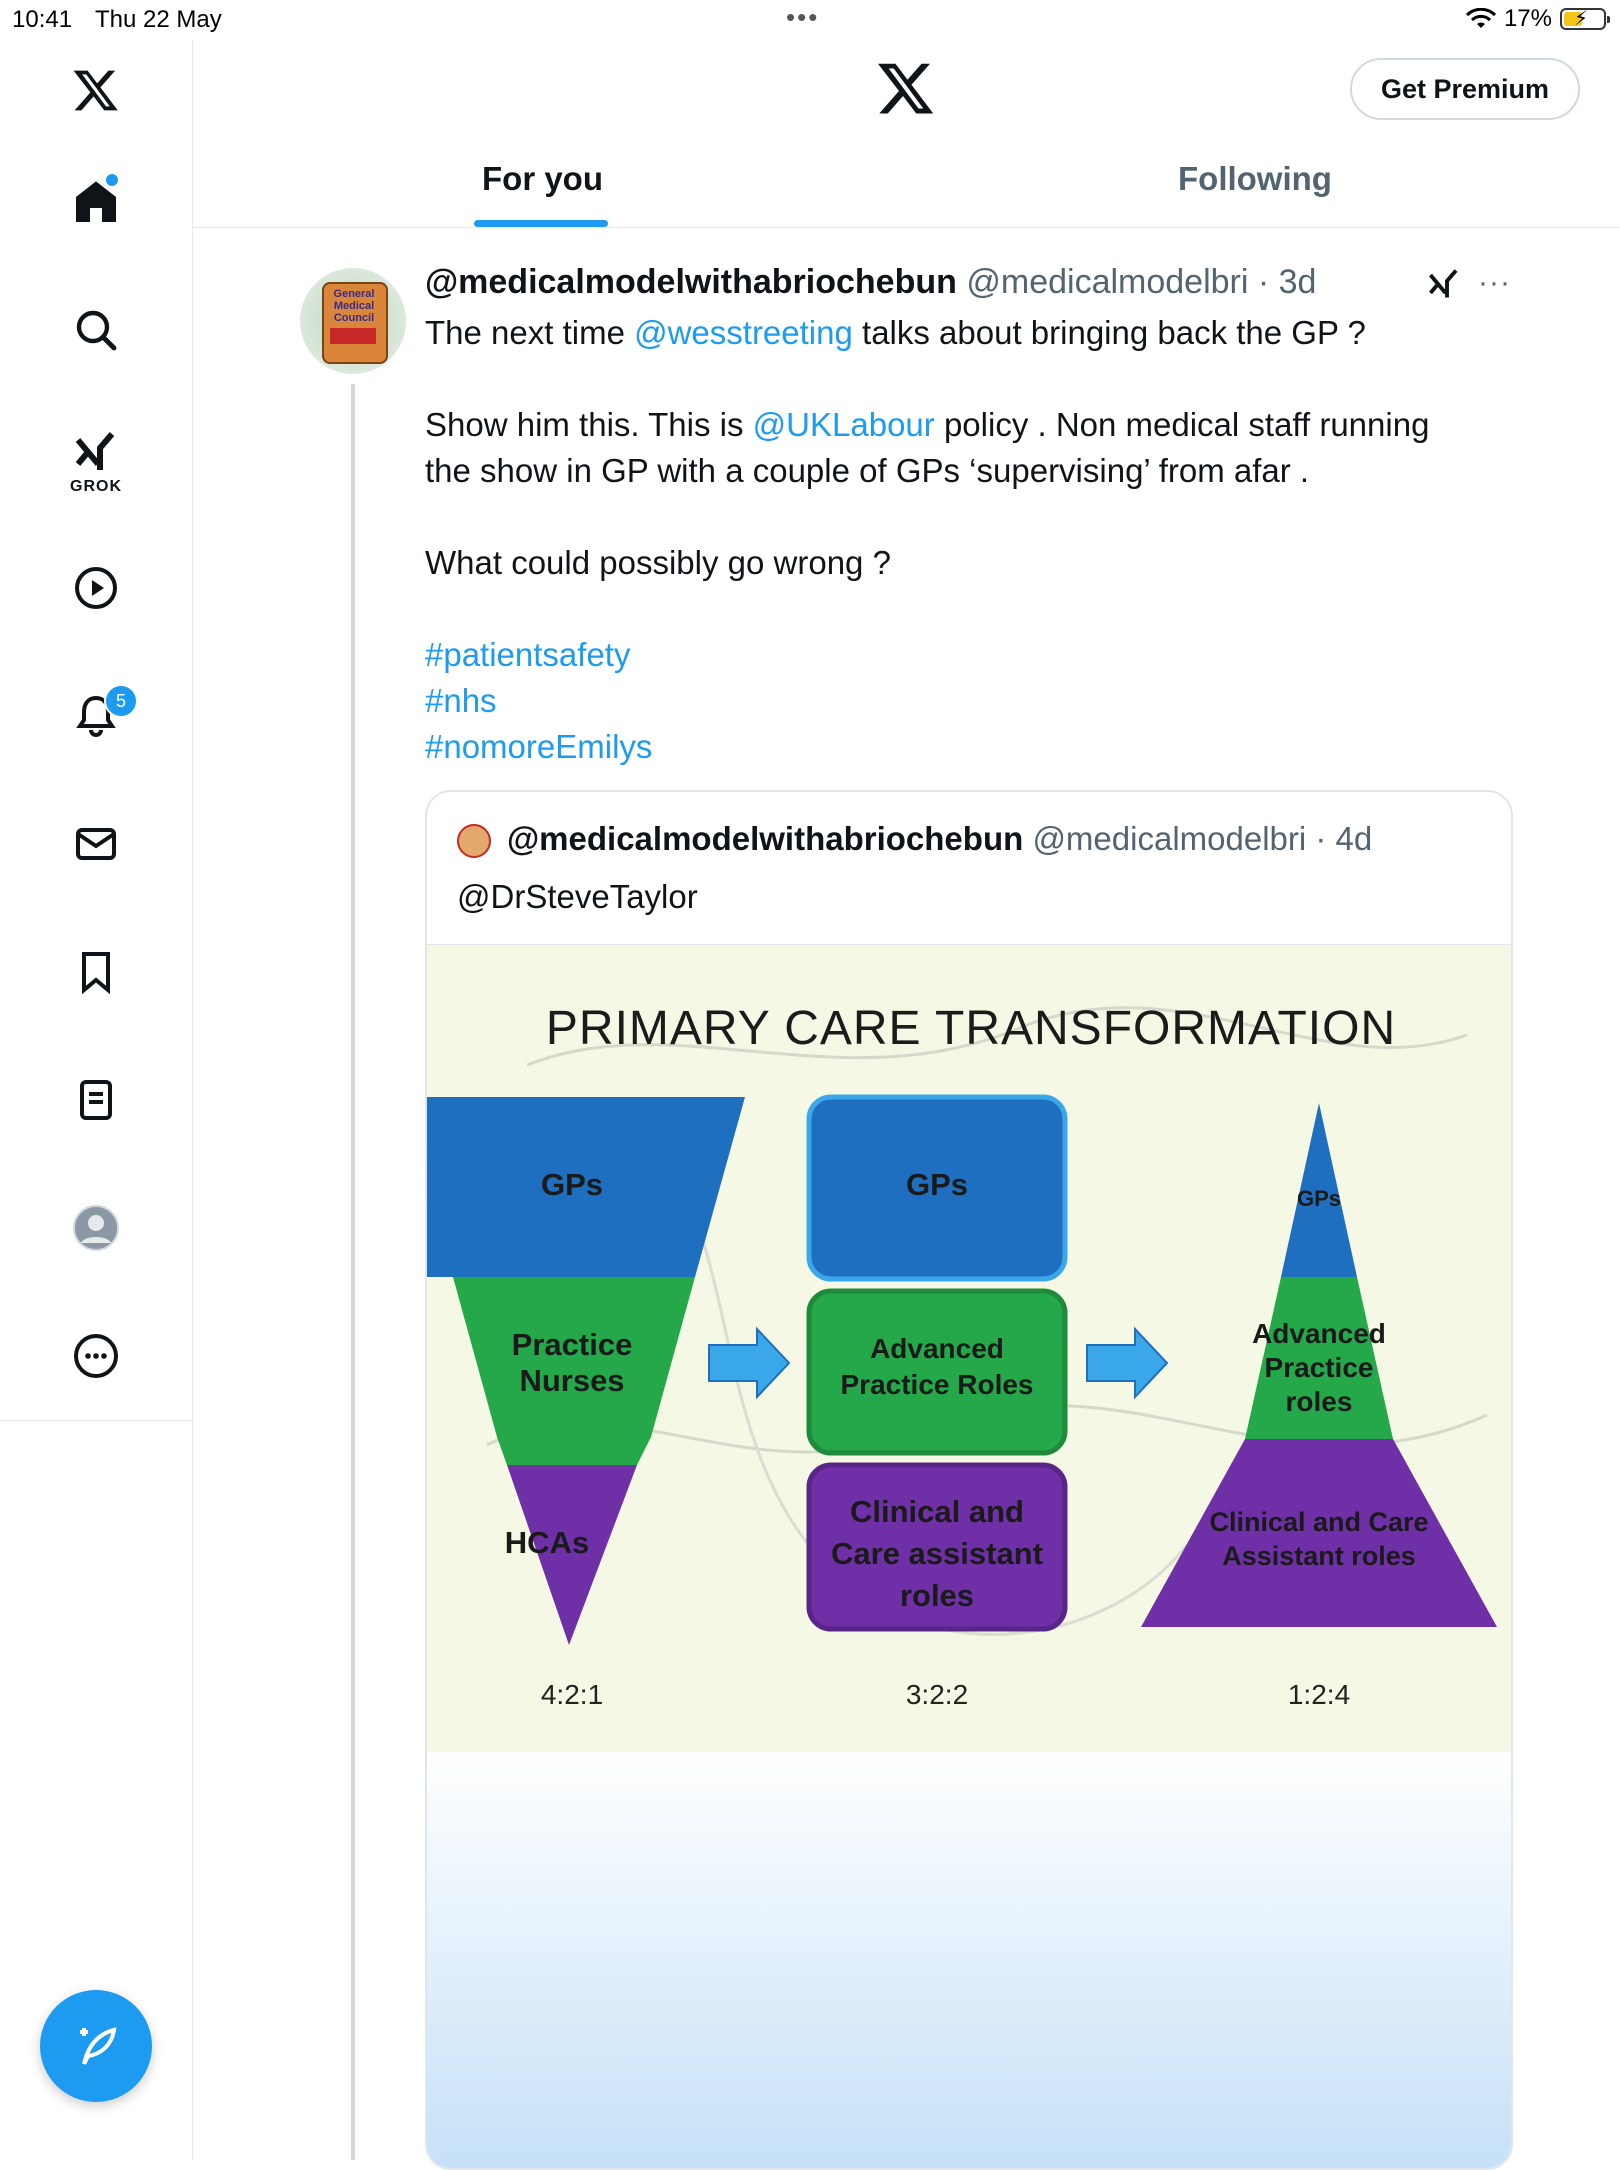 This screenshot has height=2170, width=1620. Describe the element at coordinates (906, 227) in the screenshot. I see `header-divider` at that location.